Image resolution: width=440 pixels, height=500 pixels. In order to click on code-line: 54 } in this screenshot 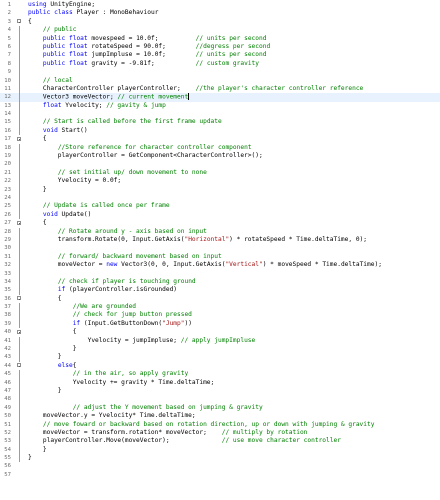, I will do `click(220, 450)`.